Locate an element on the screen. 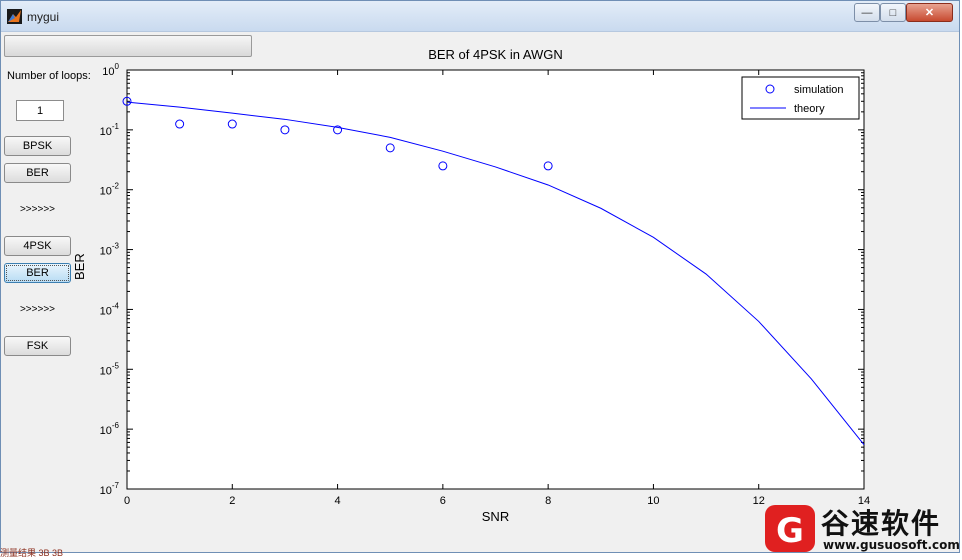 The width and height of the screenshot is (962, 560). x-tick-label: 12 is located at coordinates (759, 501).